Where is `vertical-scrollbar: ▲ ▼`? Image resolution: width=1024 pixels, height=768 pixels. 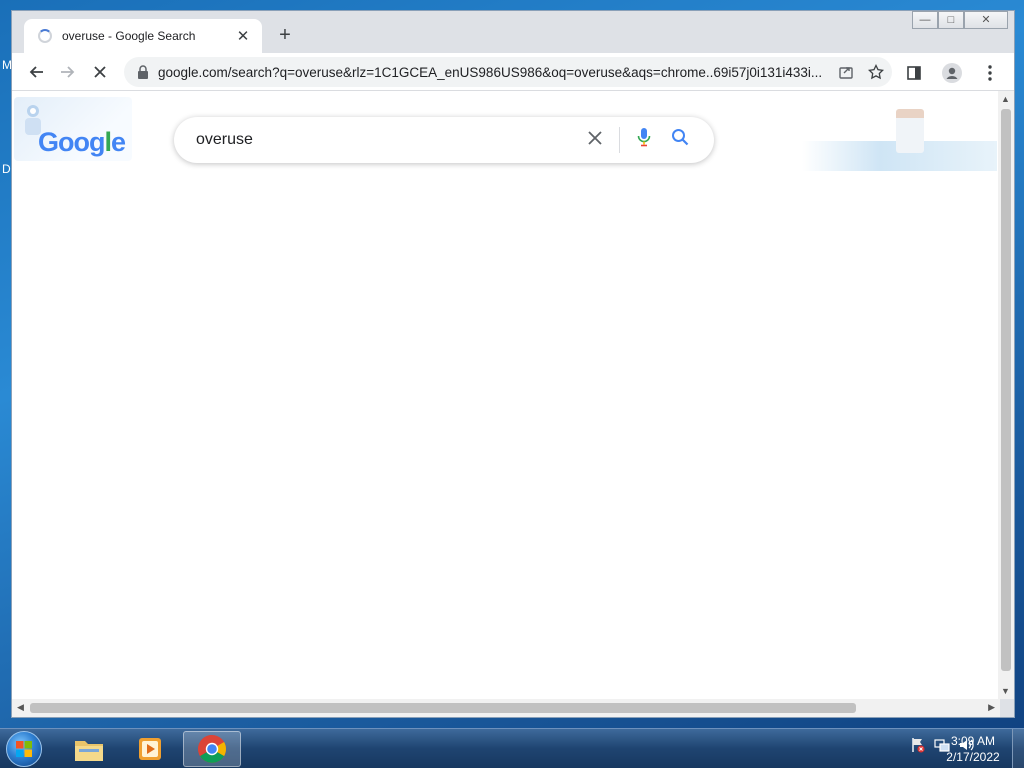
vertical-scrollbar: ▲ ▼ is located at coordinates (1006, 395).